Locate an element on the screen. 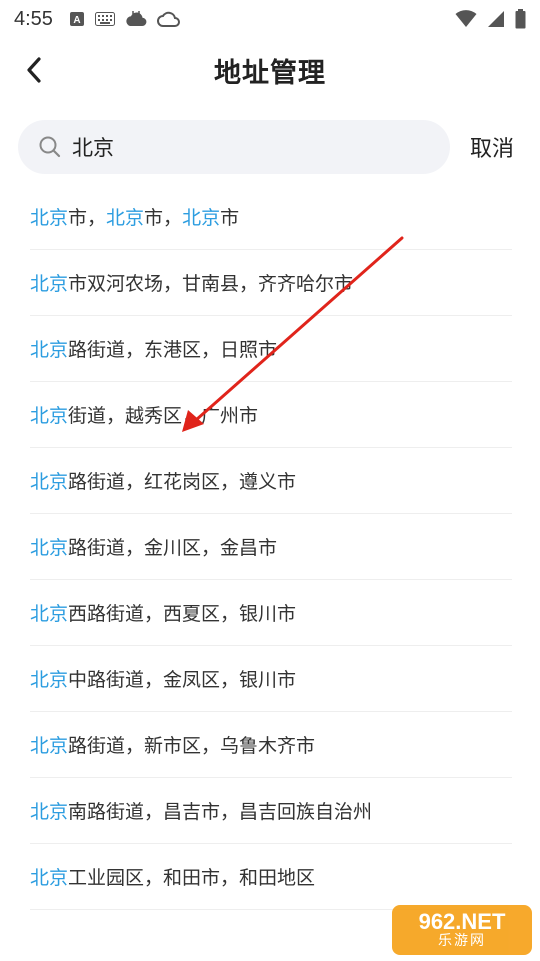  header: 地址管理 is located at coordinates (270, 70).